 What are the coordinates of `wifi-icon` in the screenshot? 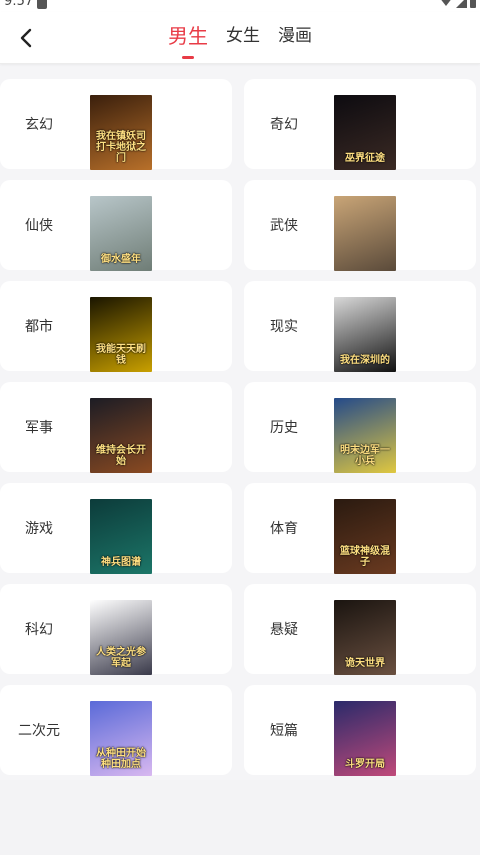 It's located at (446, 3).